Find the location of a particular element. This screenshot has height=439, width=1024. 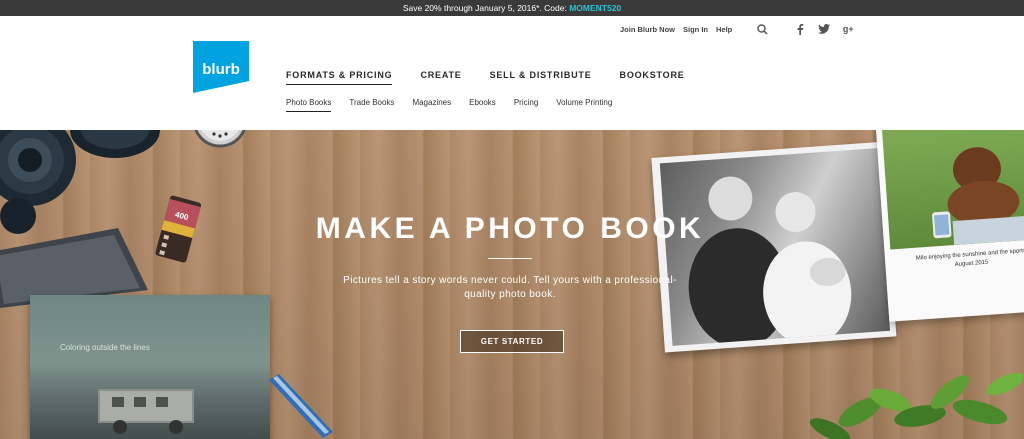

subnav-photo-books: Photo Books is located at coordinates (309, 105).